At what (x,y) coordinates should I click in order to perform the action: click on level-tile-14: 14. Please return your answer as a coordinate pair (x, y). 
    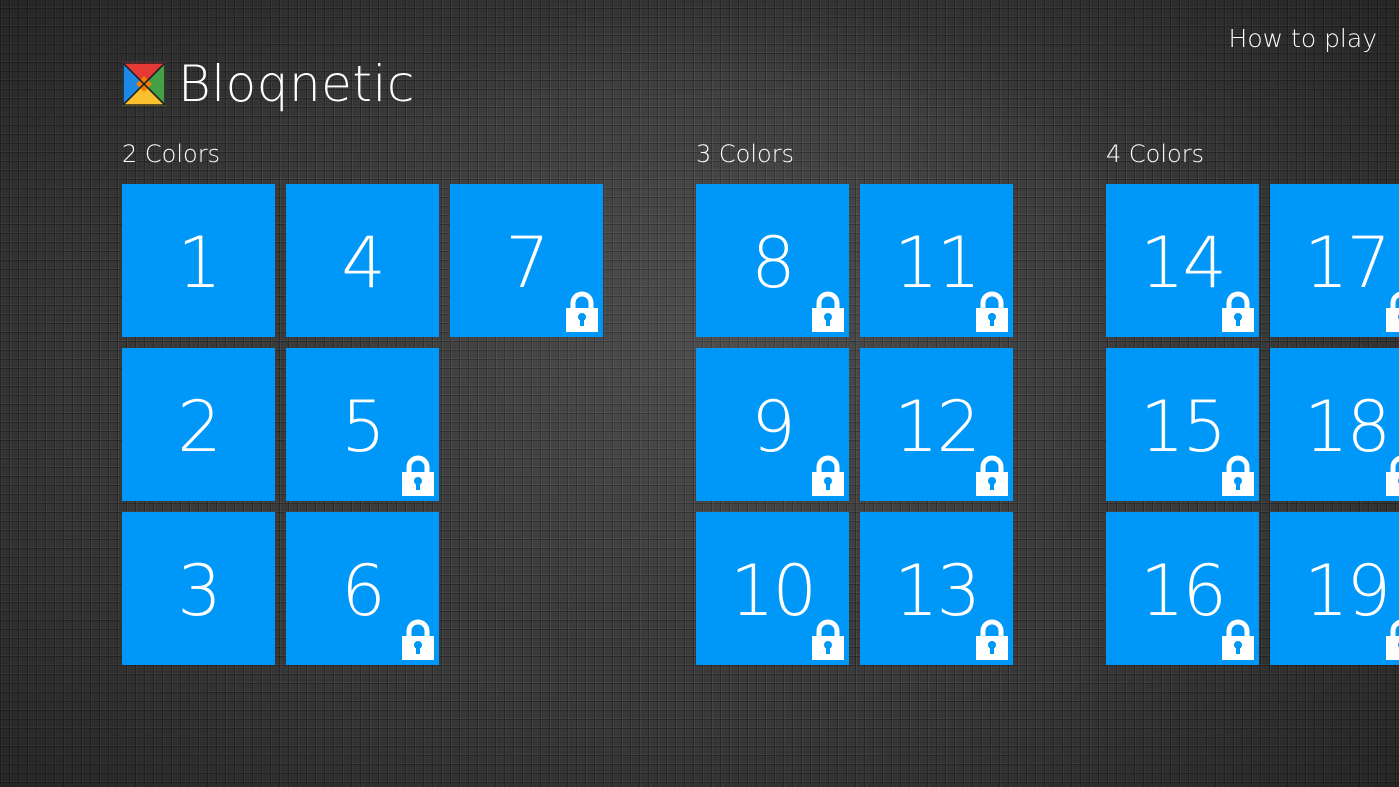
    Looking at the image, I should click on (1182, 260).